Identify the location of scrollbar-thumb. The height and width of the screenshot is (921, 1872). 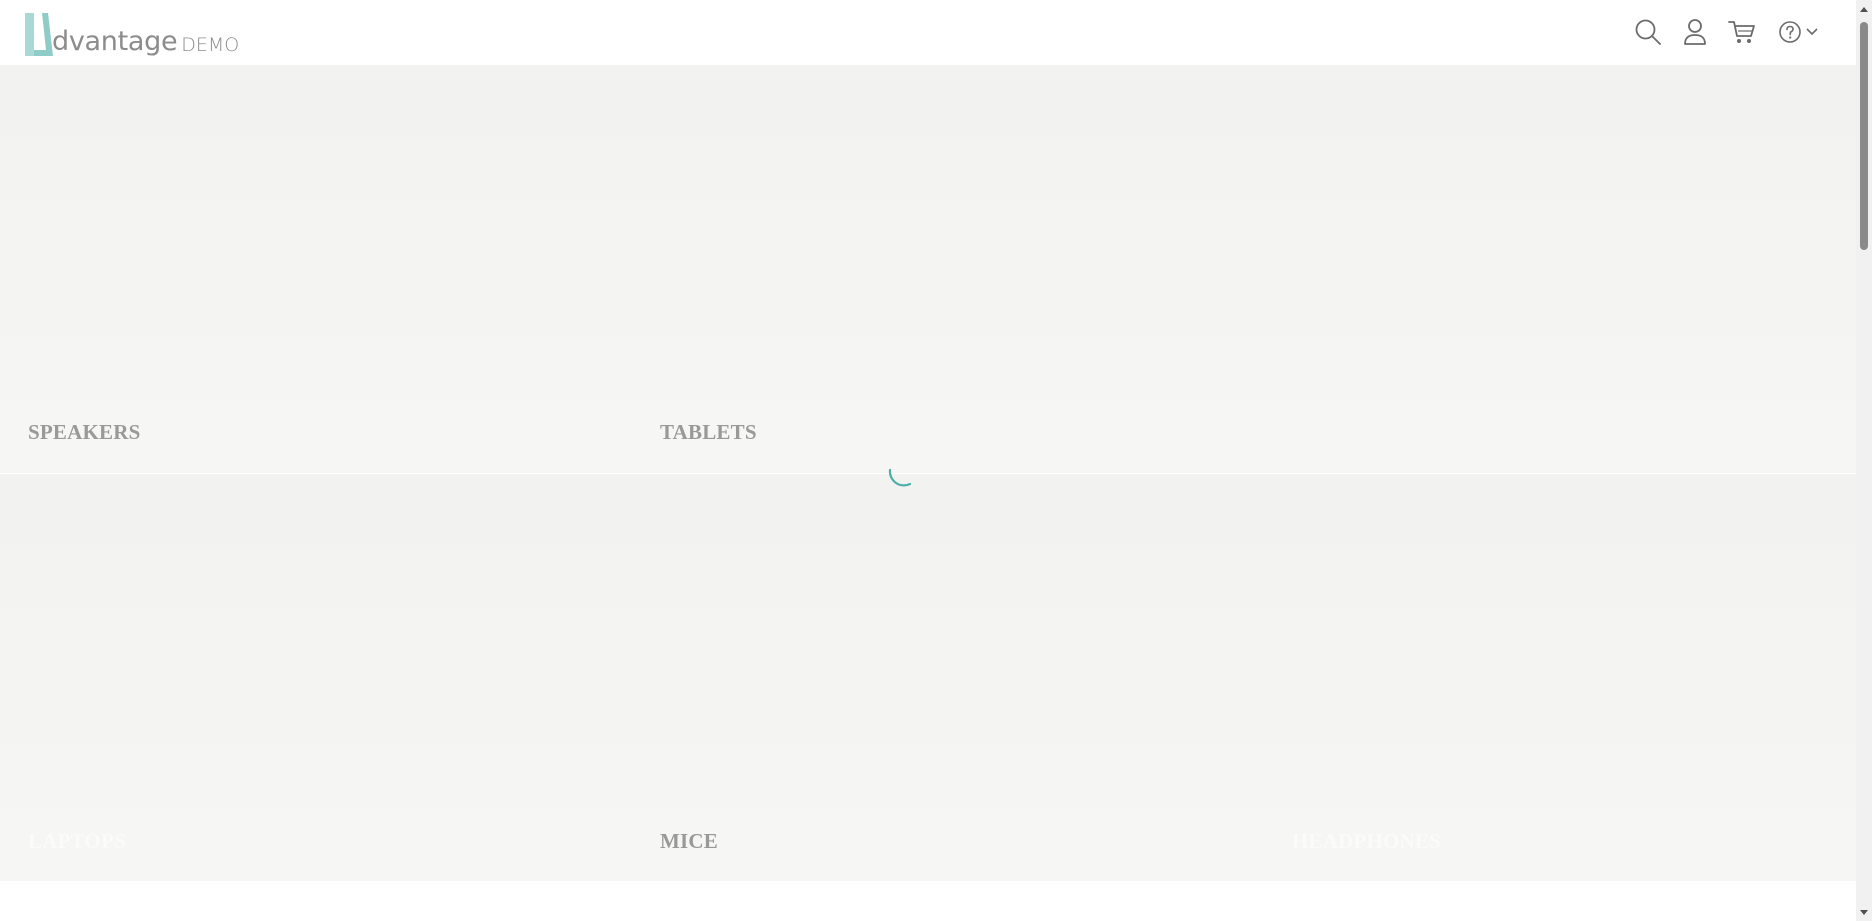
(1864, 136).